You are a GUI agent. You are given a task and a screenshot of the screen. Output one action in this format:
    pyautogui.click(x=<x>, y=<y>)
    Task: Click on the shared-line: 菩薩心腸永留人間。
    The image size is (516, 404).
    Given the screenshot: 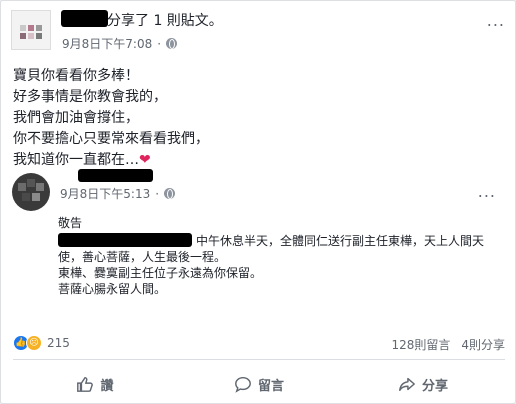 What is the action you would take?
    pyautogui.click(x=112, y=289)
    